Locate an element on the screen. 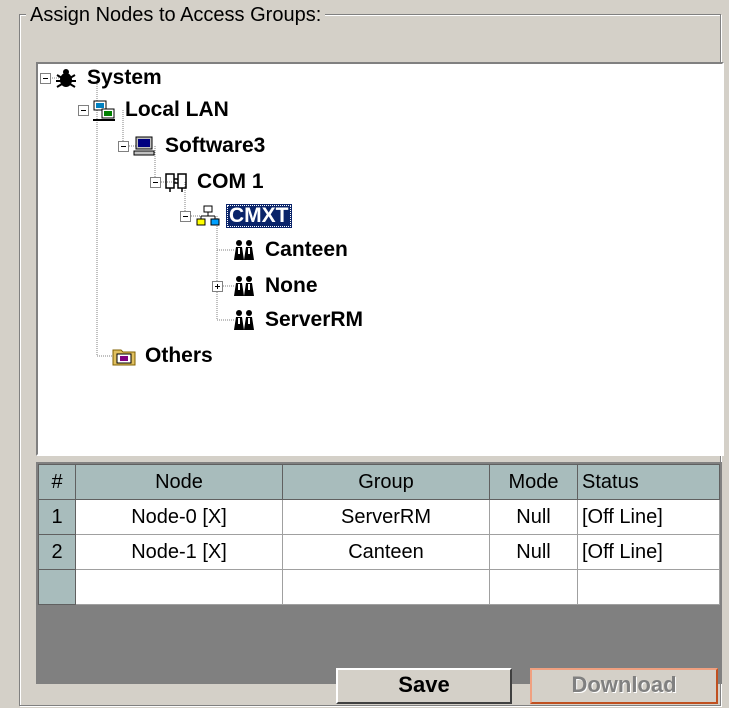  cell-group is located at coordinates (386, 587).